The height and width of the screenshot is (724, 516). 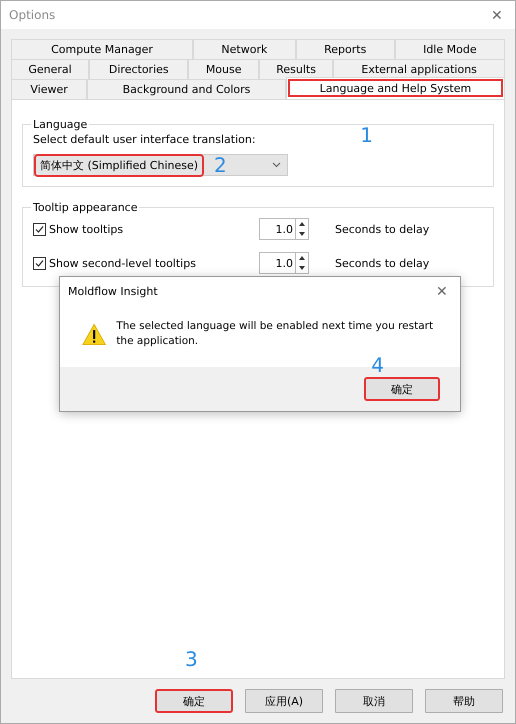 I want to click on chevron-down-icon, so click(x=276, y=165).